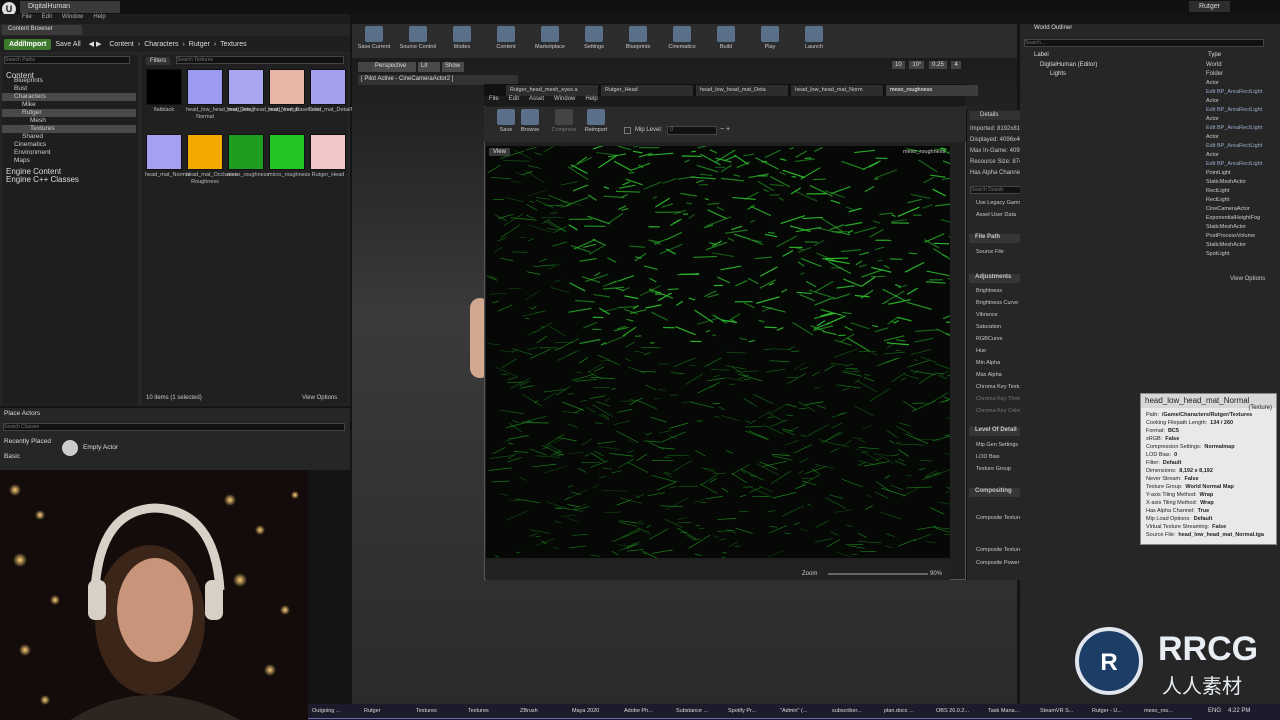 This screenshot has height=720, width=1280. What do you see at coordinates (932, 90) in the screenshot?
I see `texture-editor-tab: meso_roughness` at bounding box center [932, 90].